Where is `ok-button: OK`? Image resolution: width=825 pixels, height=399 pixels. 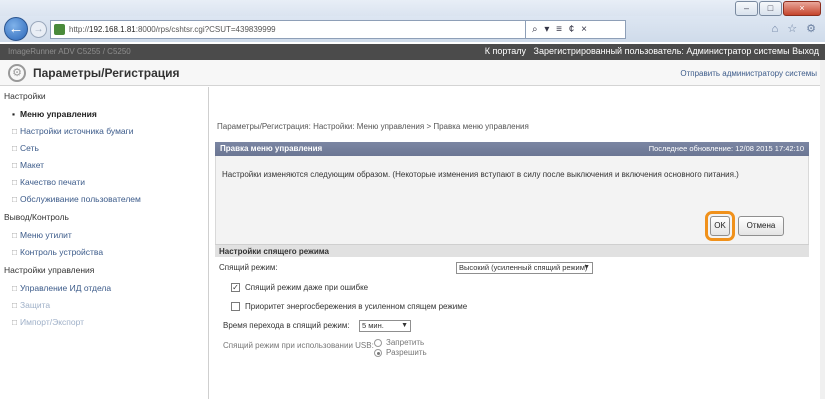 ok-button: OK is located at coordinates (720, 226).